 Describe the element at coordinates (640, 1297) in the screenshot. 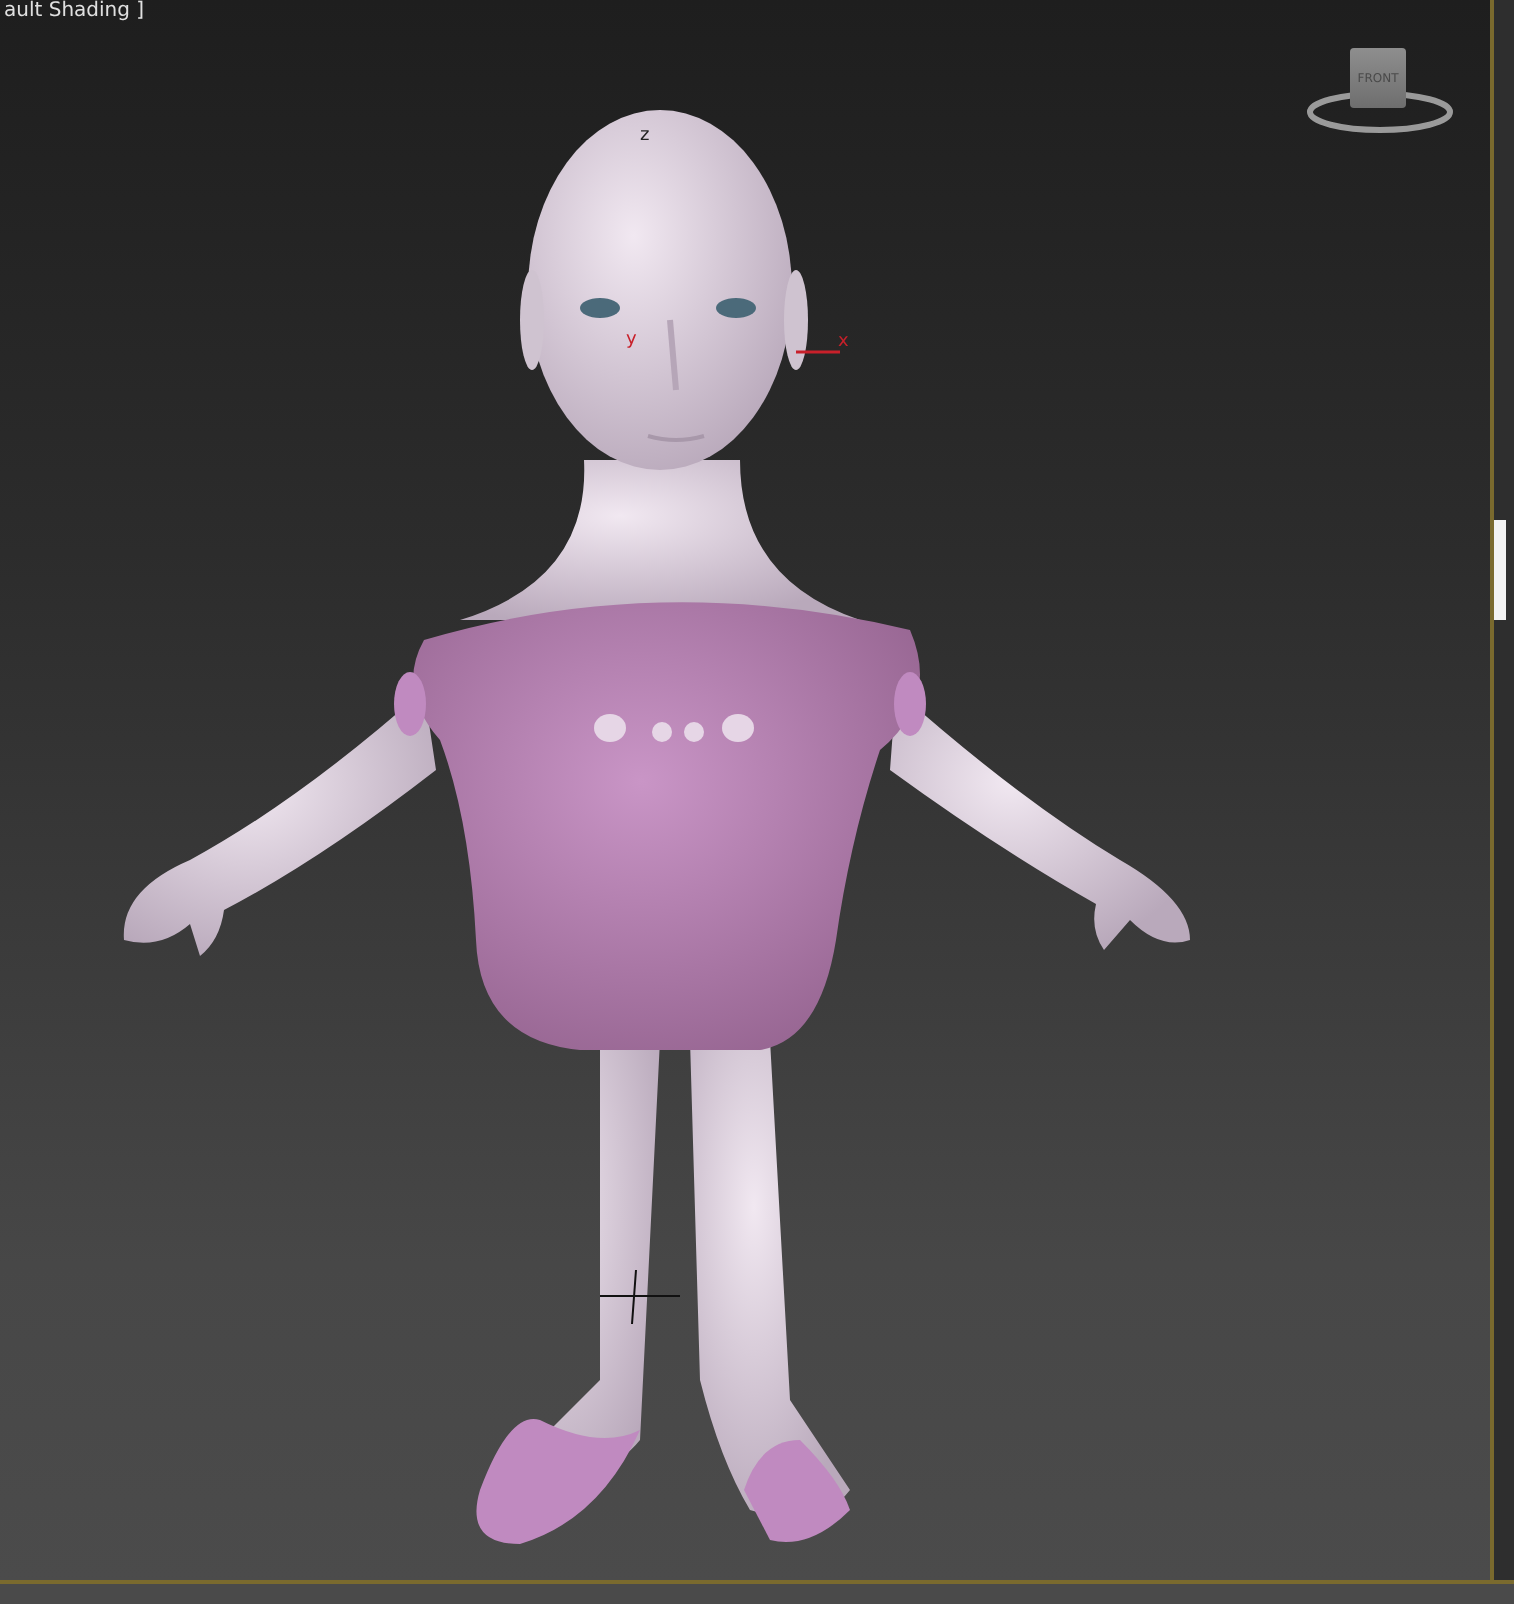

I see `crosshair-icon` at that location.